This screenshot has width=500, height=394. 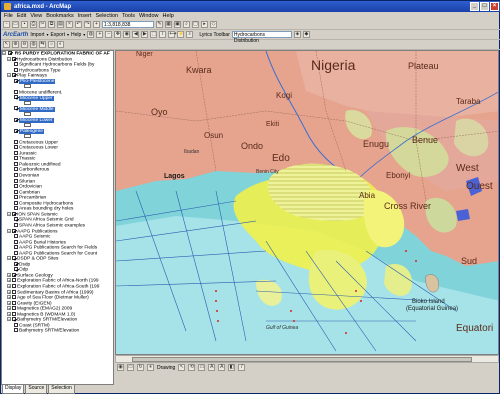 What do you see at coordinates (69, 24) in the screenshot?
I see `delete-icon: ×` at bounding box center [69, 24].